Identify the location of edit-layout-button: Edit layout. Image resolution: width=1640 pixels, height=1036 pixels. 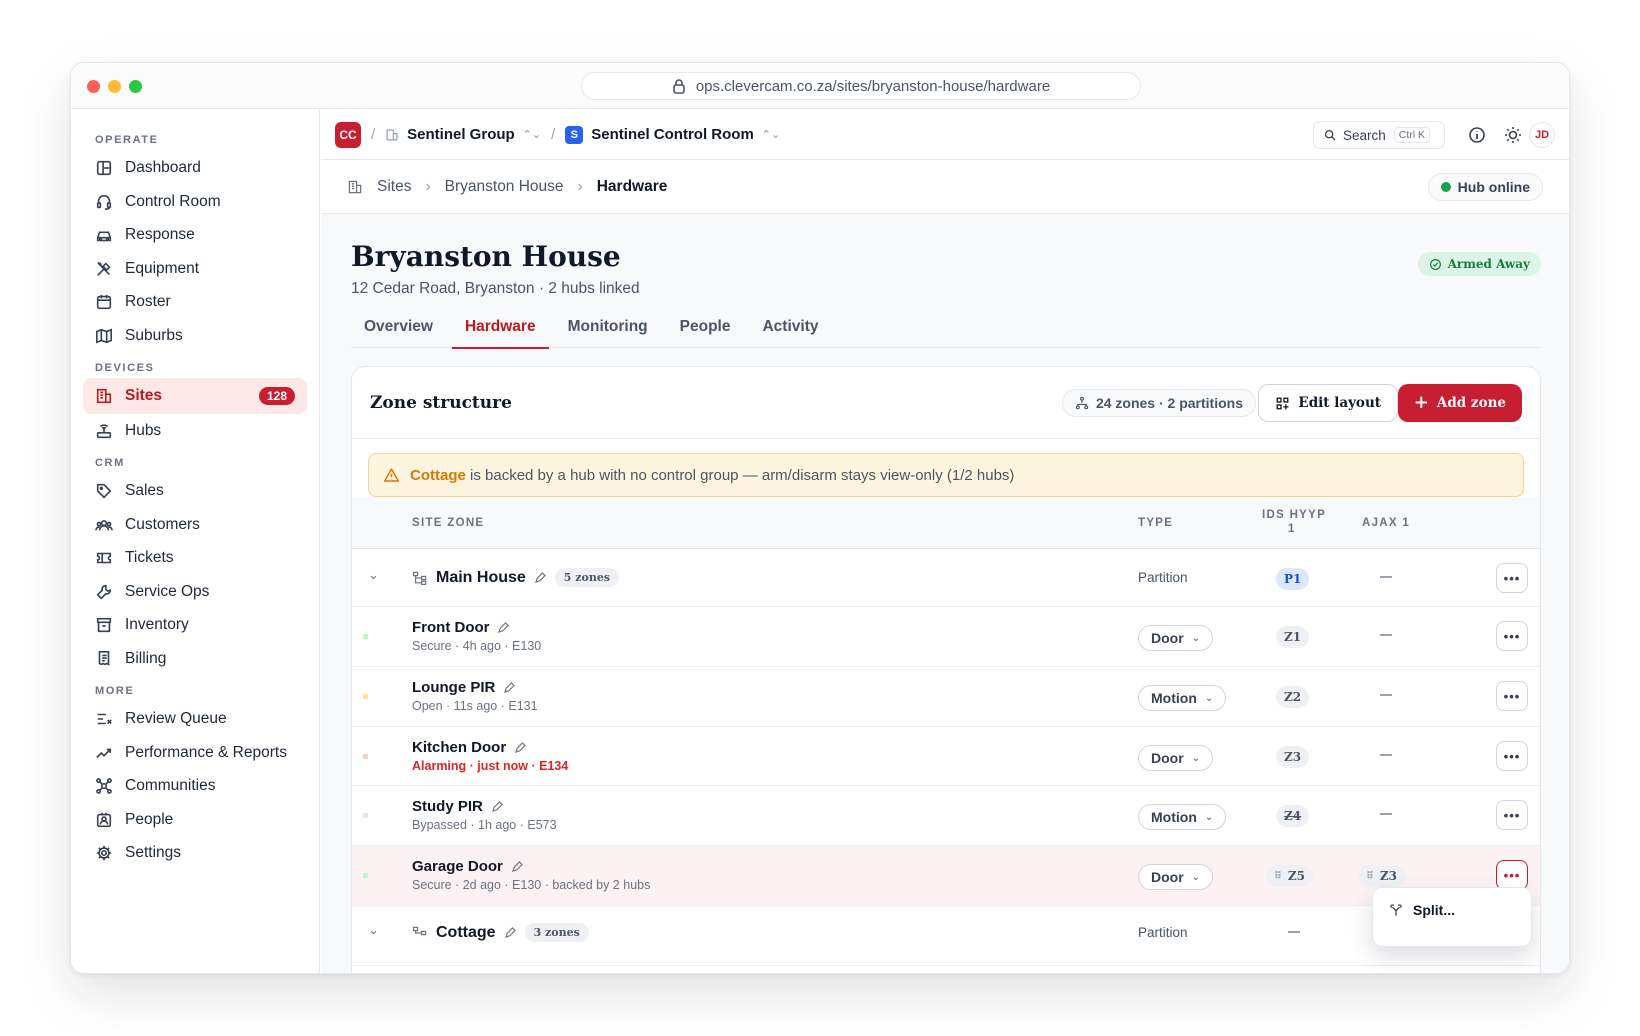
(1328, 403).